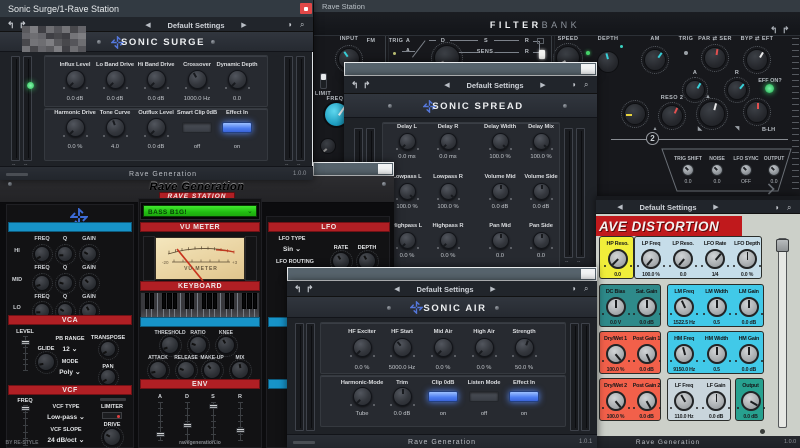 Image resolution: width=800 pixels, height=448 pixels. Describe the element at coordinates (355, 85) in the screenshot. I see `sonic-spread-undo-icon: ↰` at that location.